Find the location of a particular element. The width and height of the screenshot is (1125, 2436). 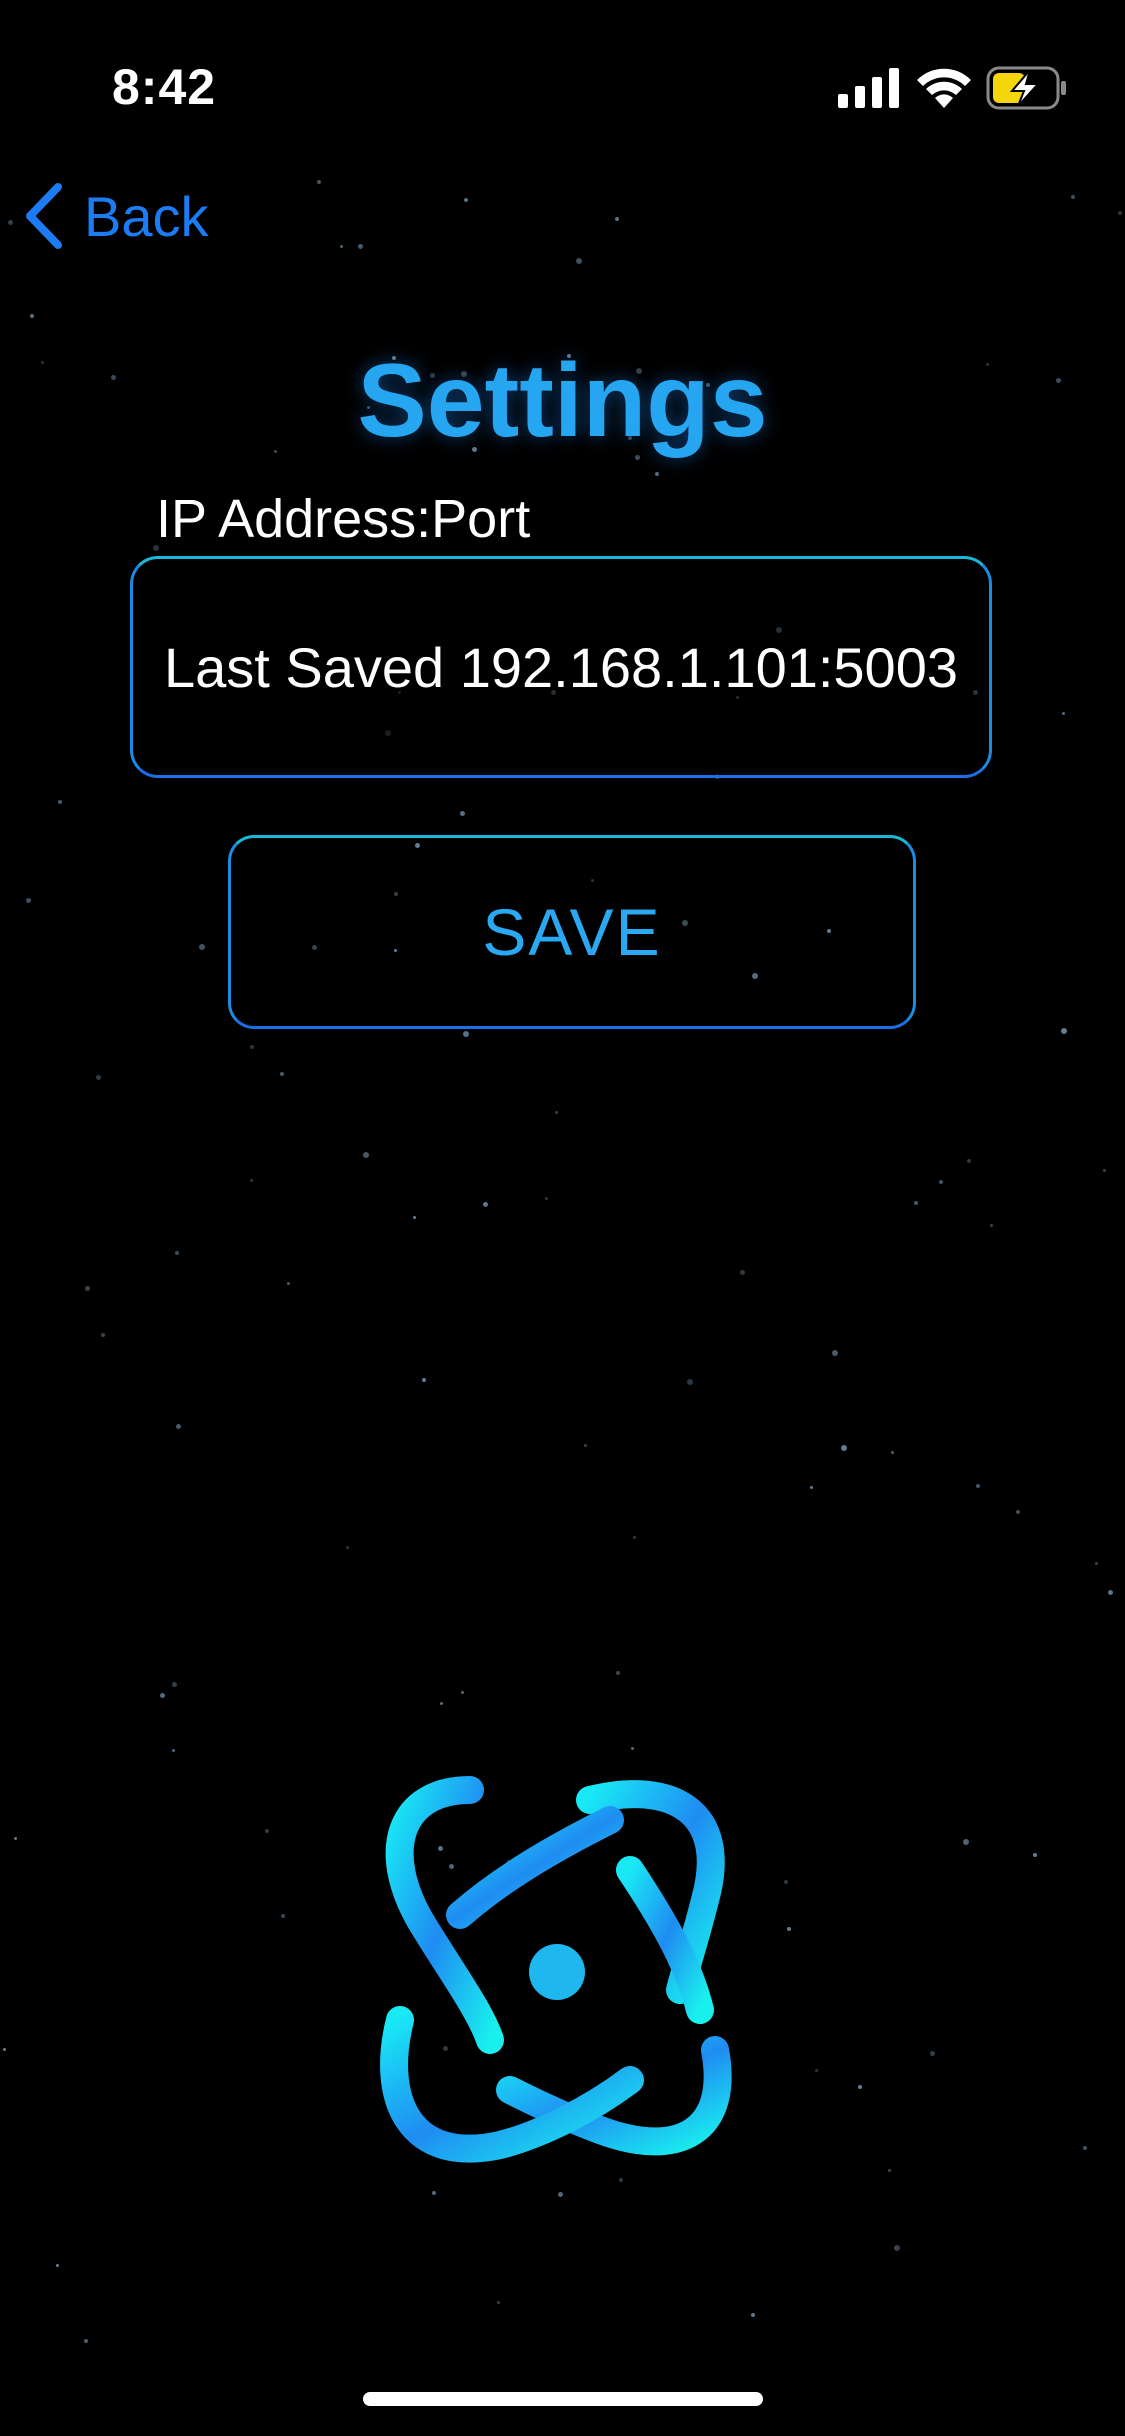

page-title: Settings is located at coordinates (562, 401).